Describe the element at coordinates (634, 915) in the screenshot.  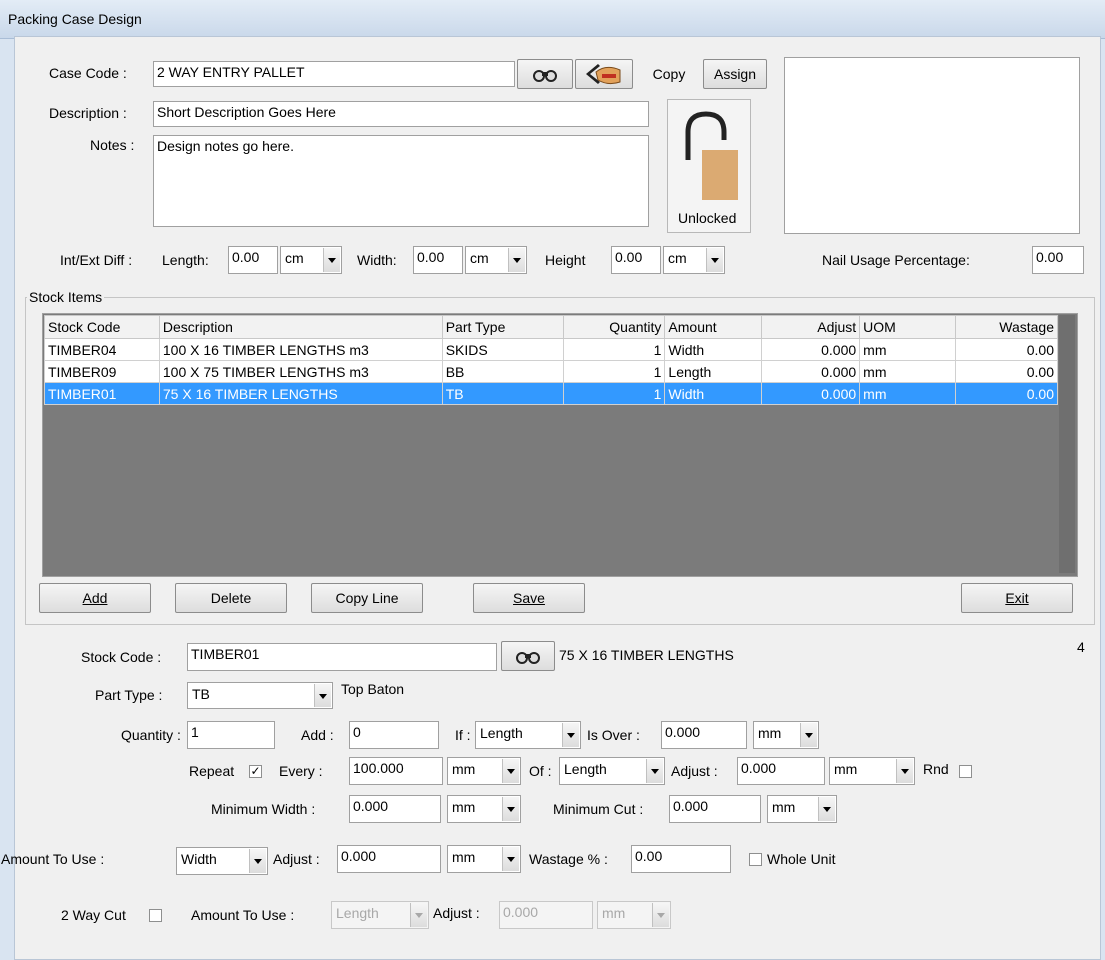
I see `adjust-2-unit-select: mm` at that location.